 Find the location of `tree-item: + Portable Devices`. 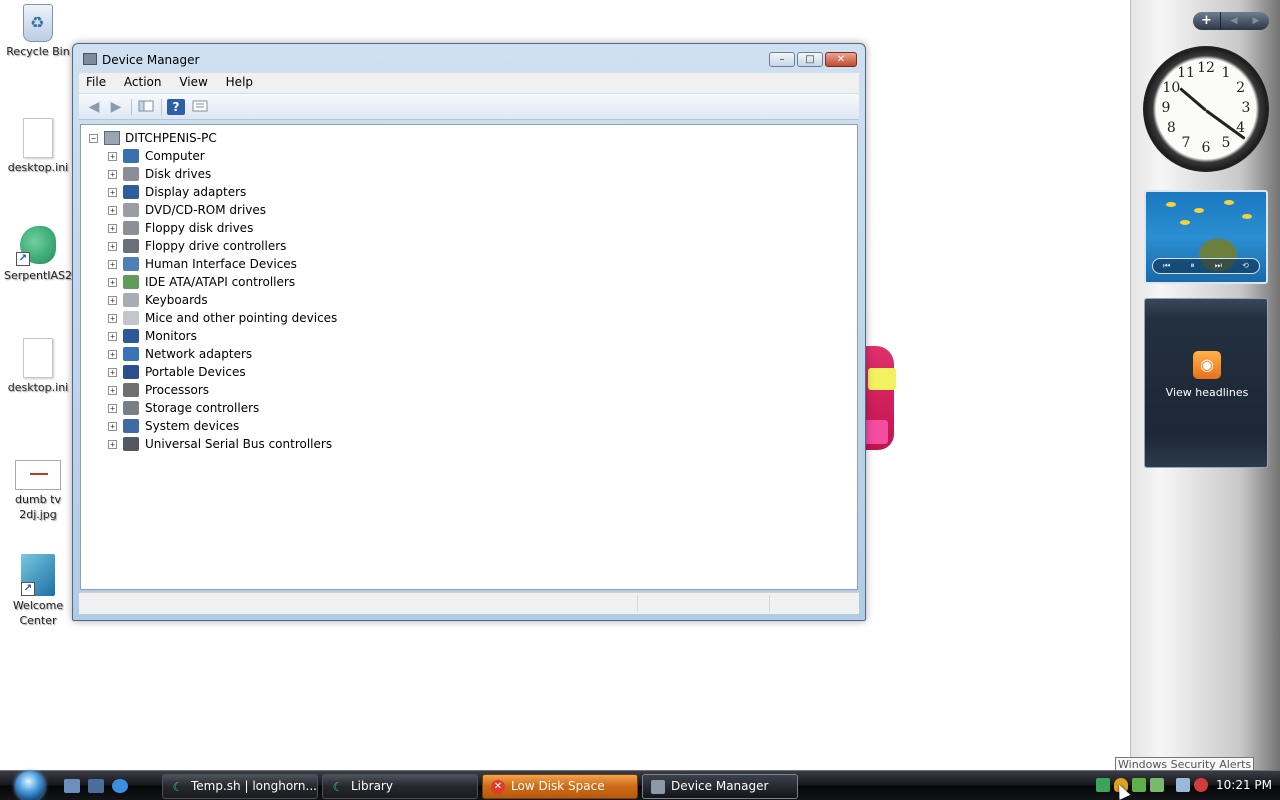

tree-item: + Portable Devices is located at coordinates (177, 372).